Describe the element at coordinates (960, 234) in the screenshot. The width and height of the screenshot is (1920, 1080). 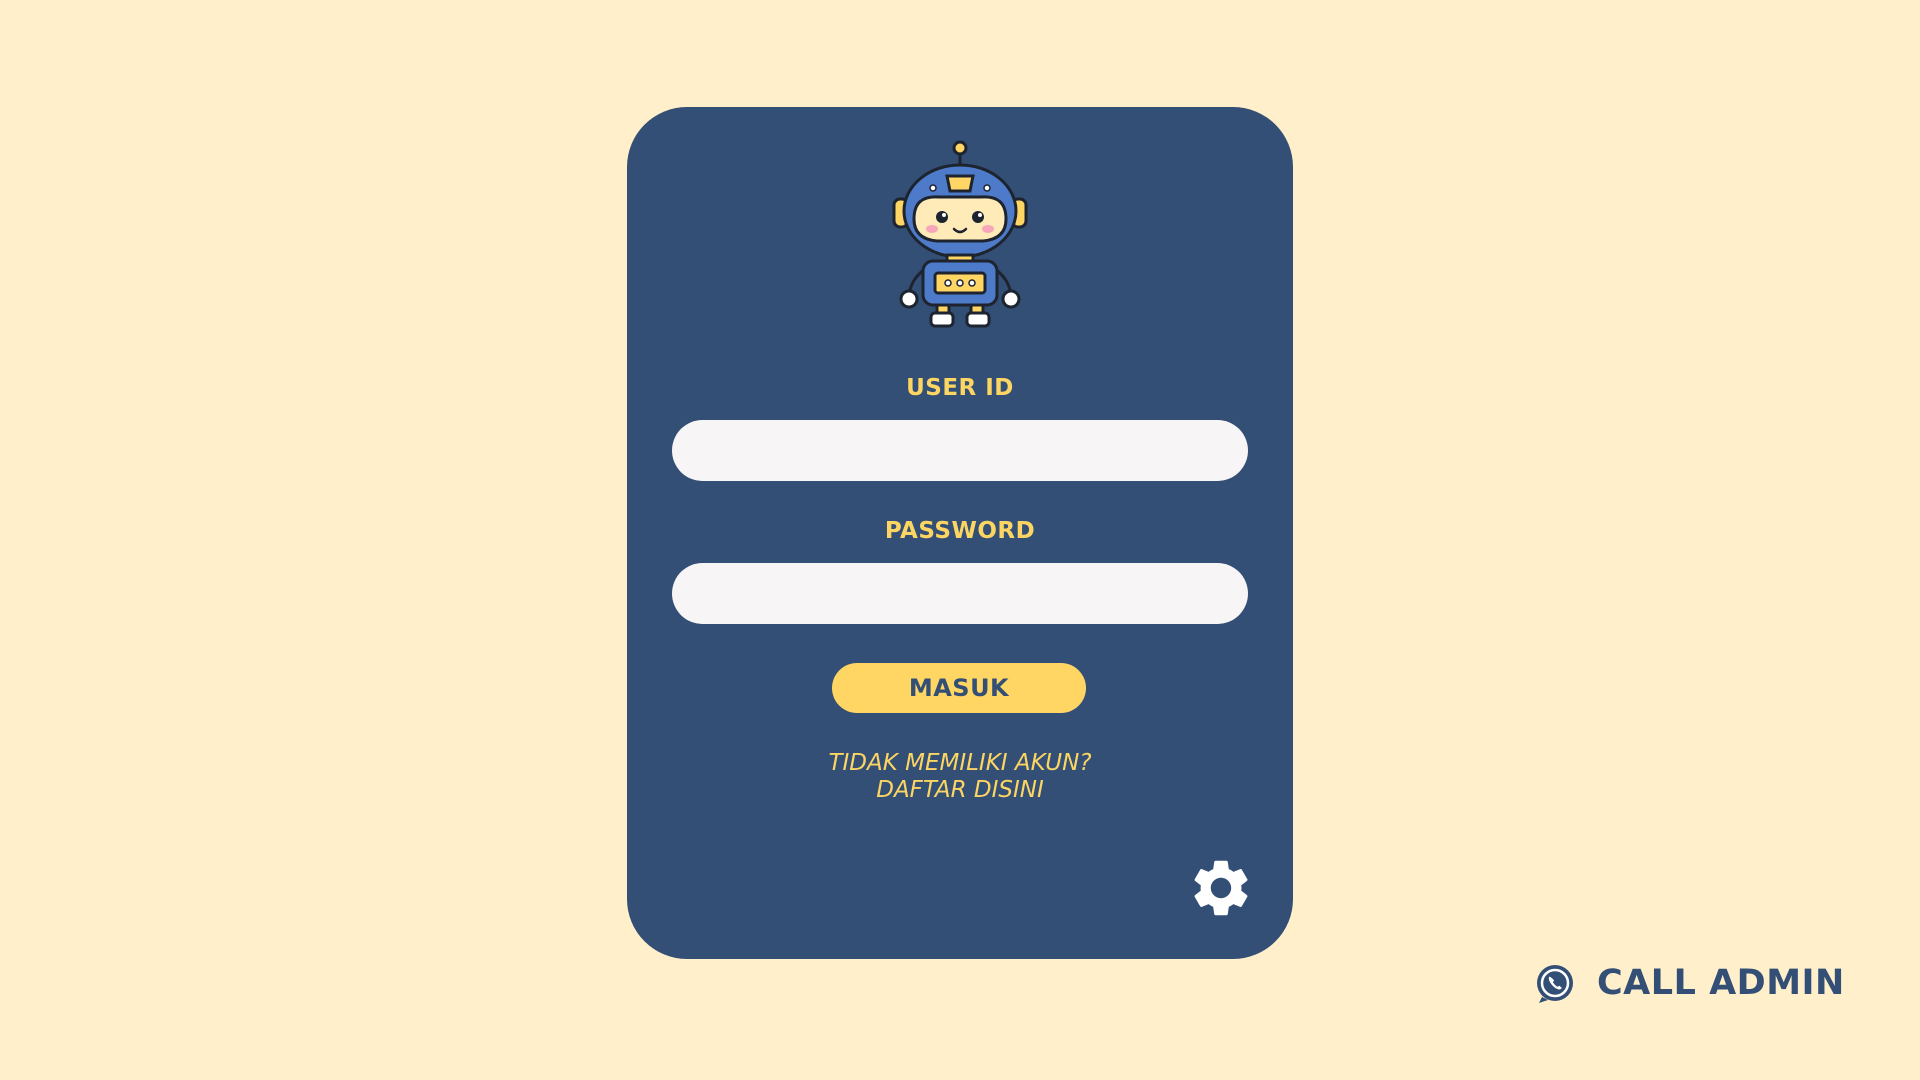
I see `robot-mascot-icon` at that location.